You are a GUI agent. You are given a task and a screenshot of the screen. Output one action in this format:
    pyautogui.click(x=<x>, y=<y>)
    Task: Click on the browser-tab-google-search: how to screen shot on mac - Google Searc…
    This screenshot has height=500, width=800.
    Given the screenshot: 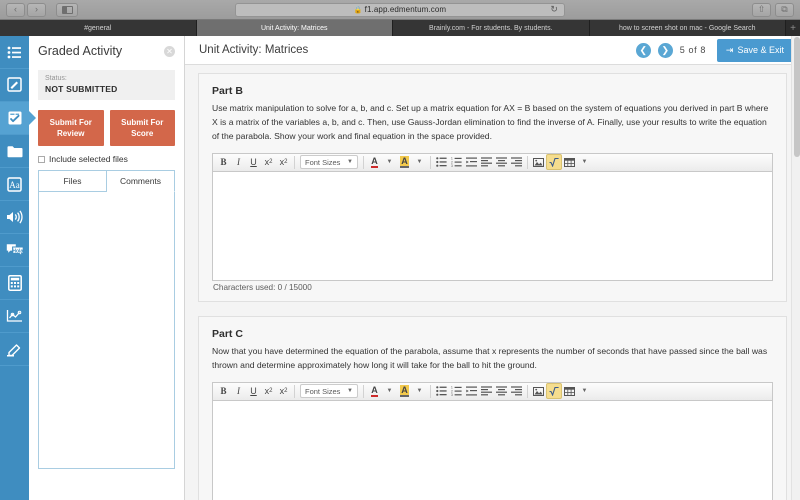 What is the action you would take?
    pyautogui.click(x=687, y=28)
    